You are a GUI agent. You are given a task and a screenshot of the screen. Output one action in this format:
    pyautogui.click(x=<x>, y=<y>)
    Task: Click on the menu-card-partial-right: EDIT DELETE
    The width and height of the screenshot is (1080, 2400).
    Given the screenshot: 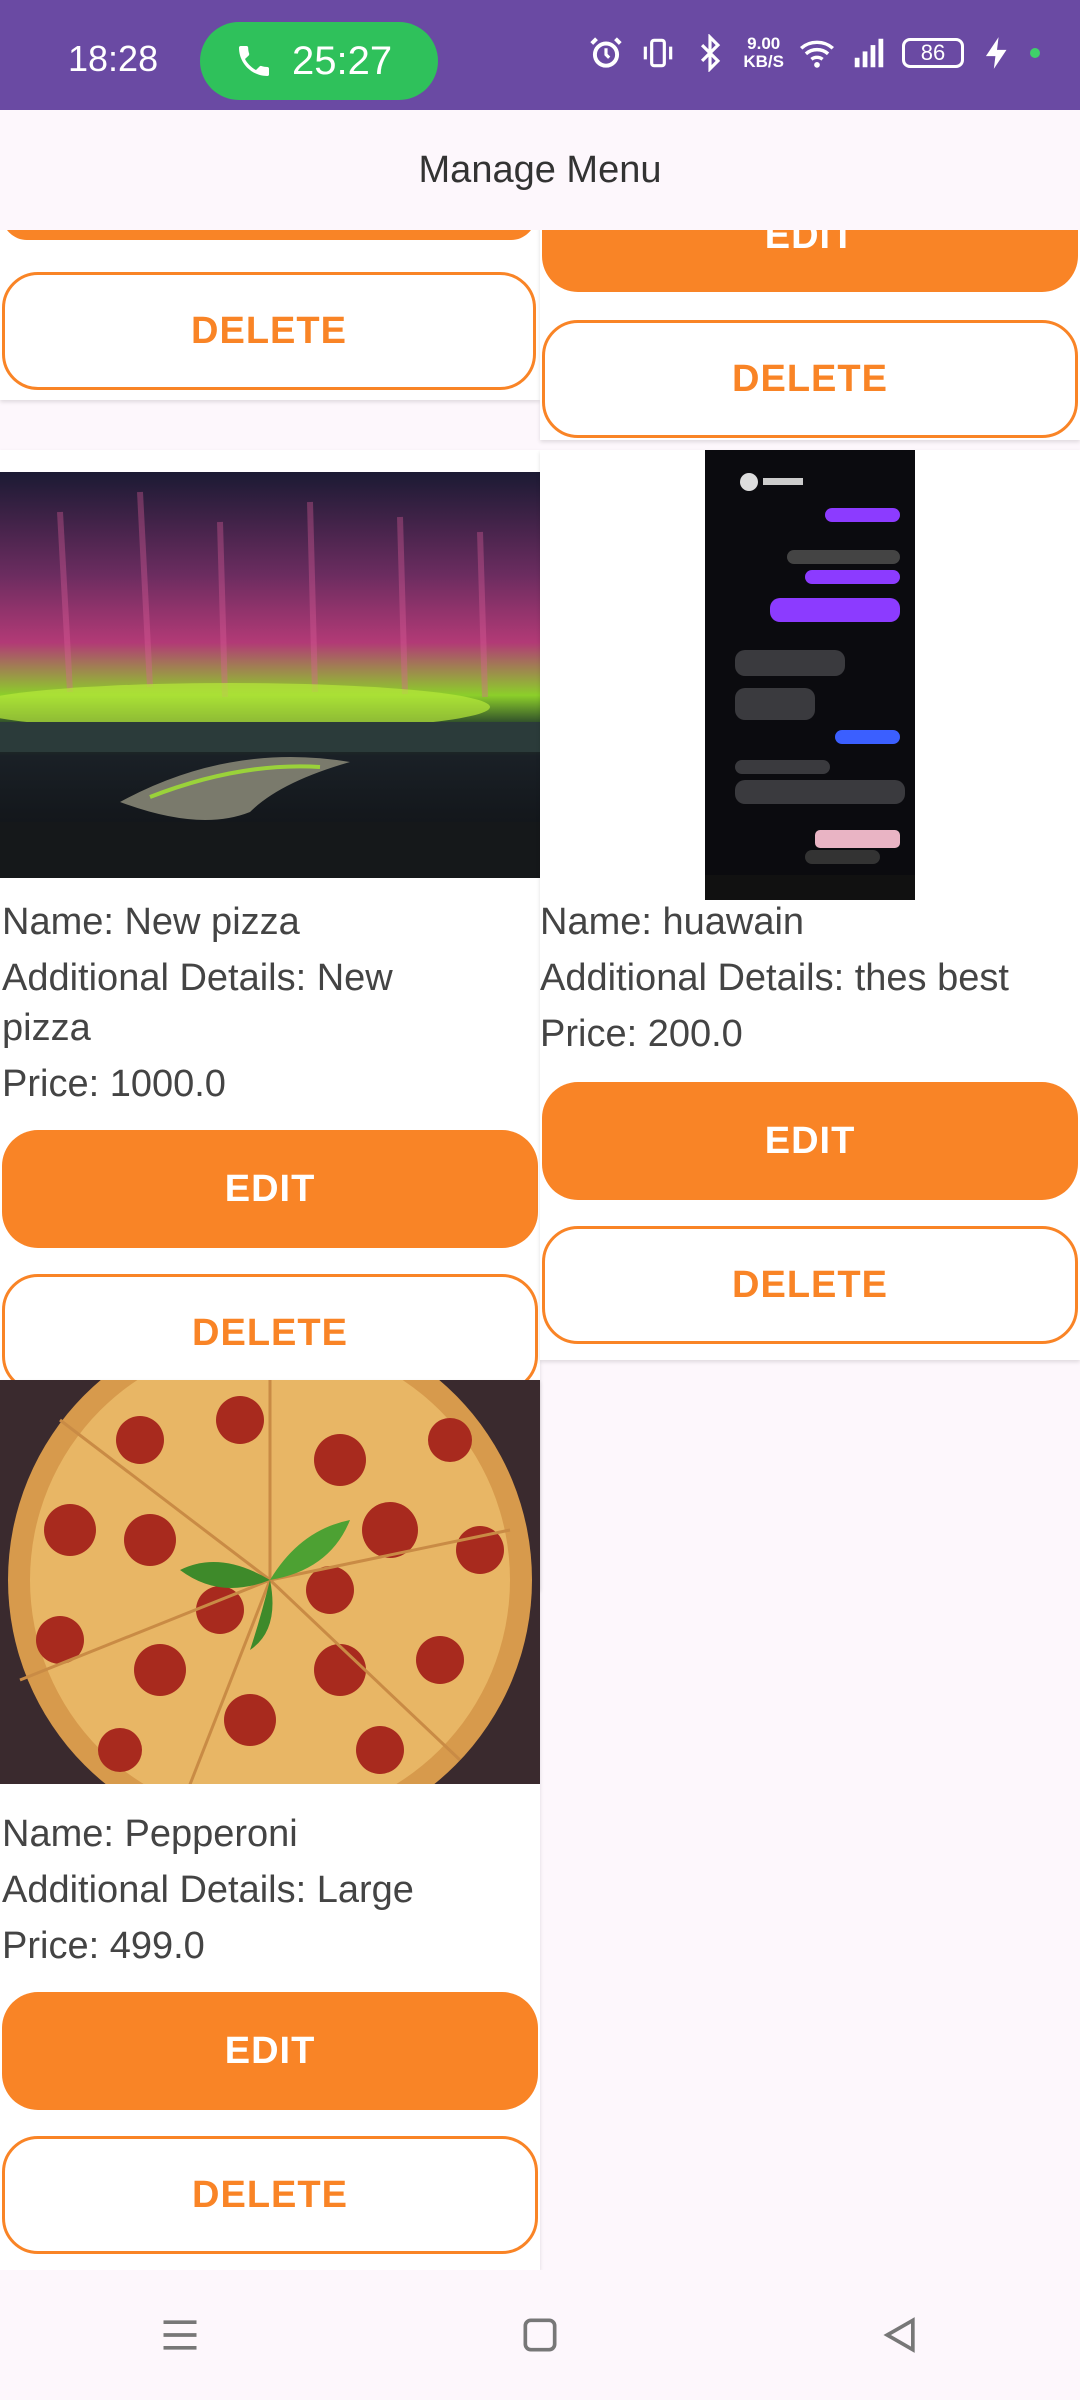 What is the action you would take?
    pyautogui.click(x=810, y=335)
    